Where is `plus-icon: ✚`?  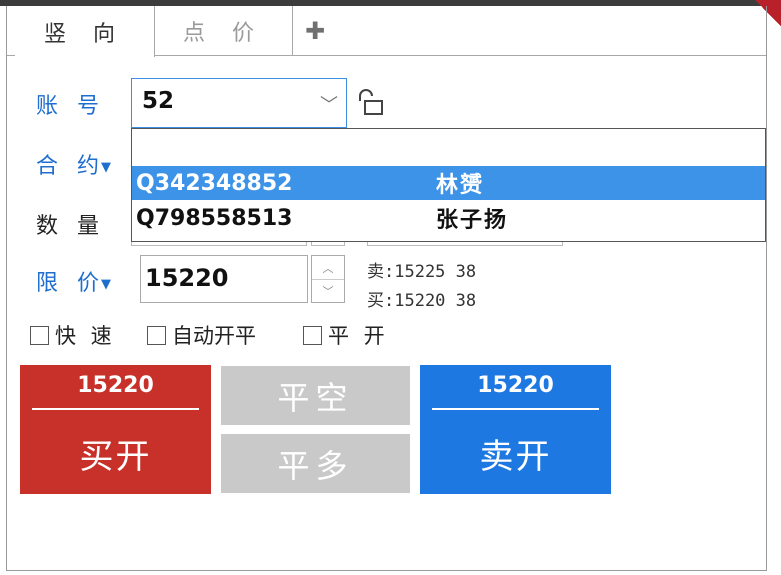 plus-icon: ✚ is located at coordinates (319, 31).